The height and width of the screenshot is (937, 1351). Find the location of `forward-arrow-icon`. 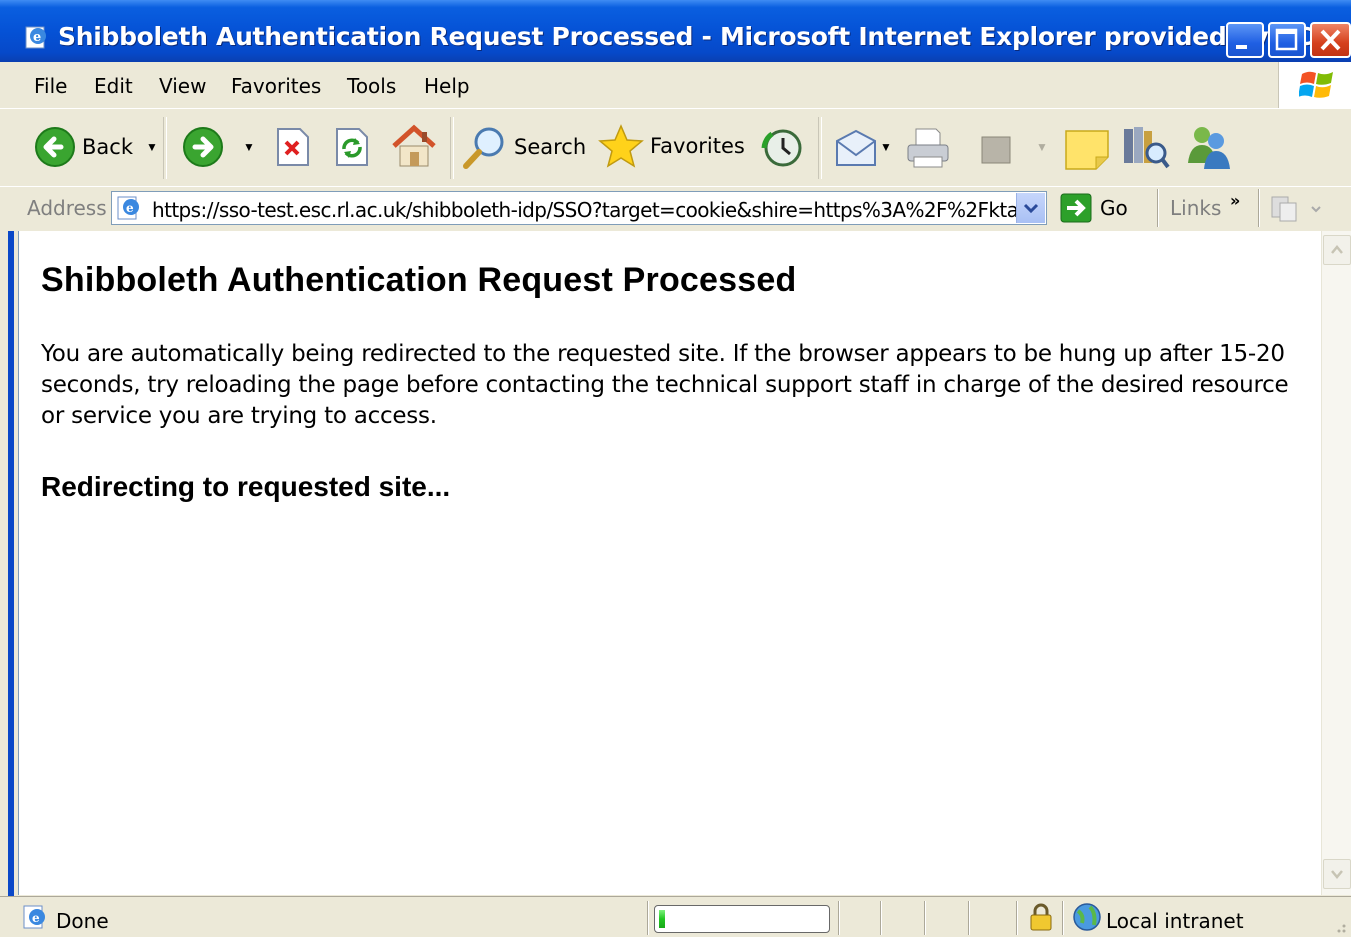

forward-arrow-icon is located at coordinates (203, 147).